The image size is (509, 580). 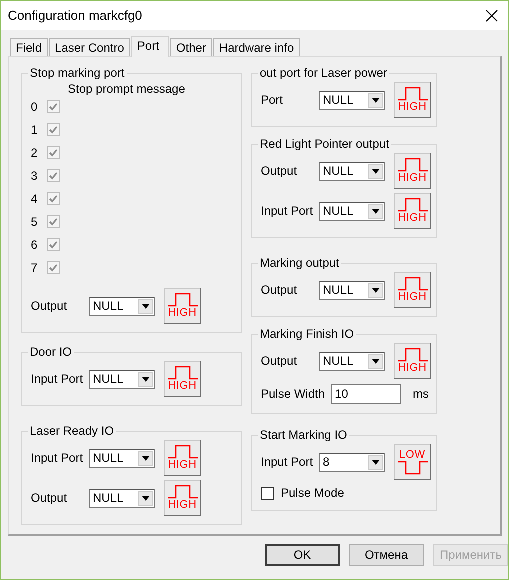 I want to click on port-number: 0, so click(x=35, y=107).